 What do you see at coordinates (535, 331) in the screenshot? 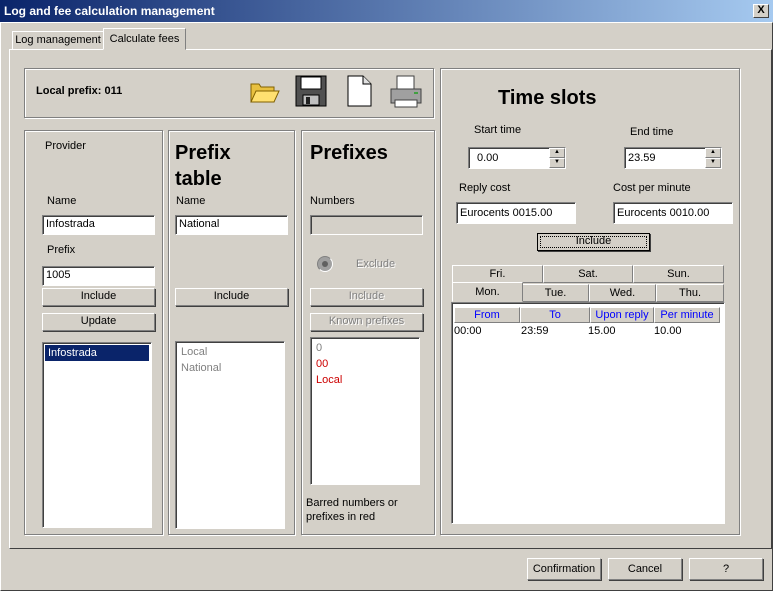
I see `cell-to: 23:59` at bounding box center [535, 331].